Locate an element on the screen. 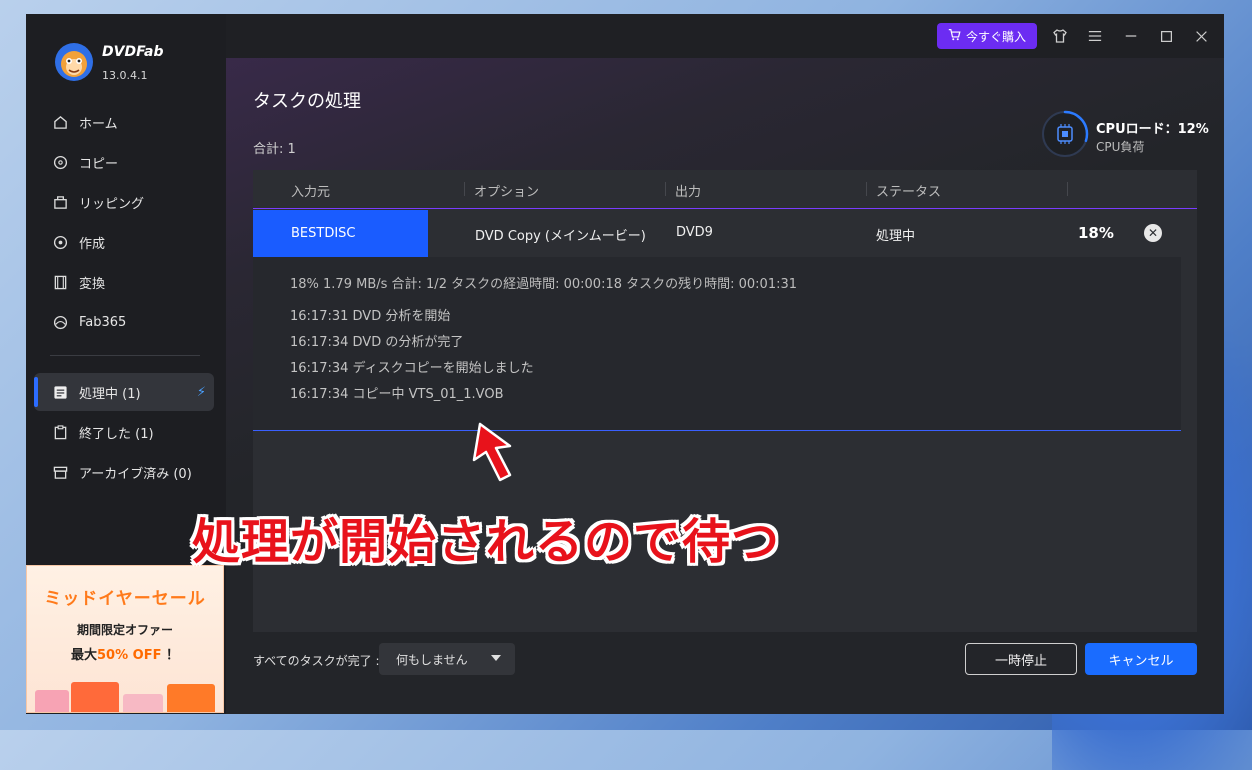  after-complete-label: すべてのタスクが完了 : is located at coordinates (316, 661).